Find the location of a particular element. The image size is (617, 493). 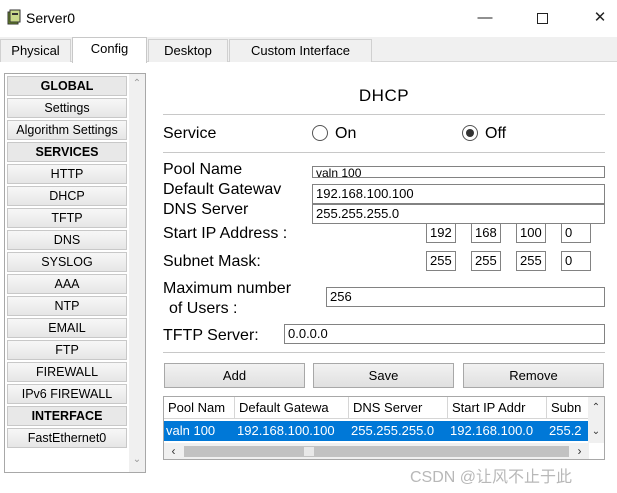

max-users-label-line2: of Users : is located at coordinates (203, 308).